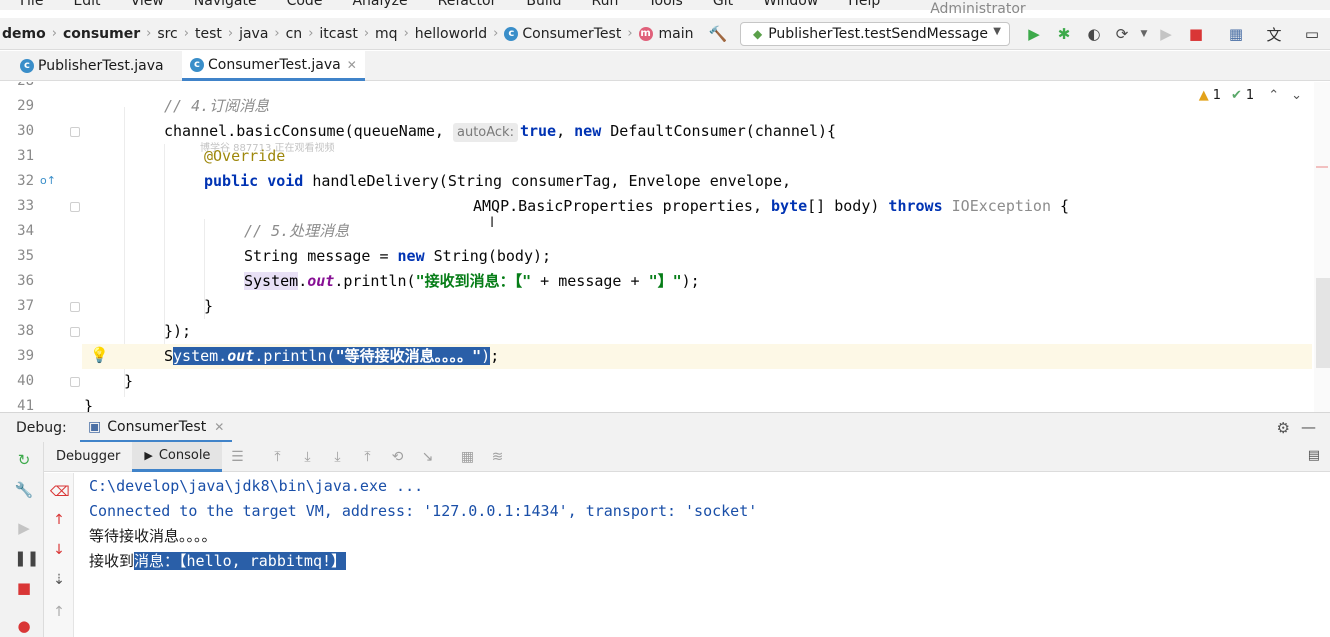 Image resolution: width=1330 pixels, height=637 pixels. What do you see at coordinates (538, 4) in the screenshot?
I see `menu-build: Build` at bounding box center [538, 4].